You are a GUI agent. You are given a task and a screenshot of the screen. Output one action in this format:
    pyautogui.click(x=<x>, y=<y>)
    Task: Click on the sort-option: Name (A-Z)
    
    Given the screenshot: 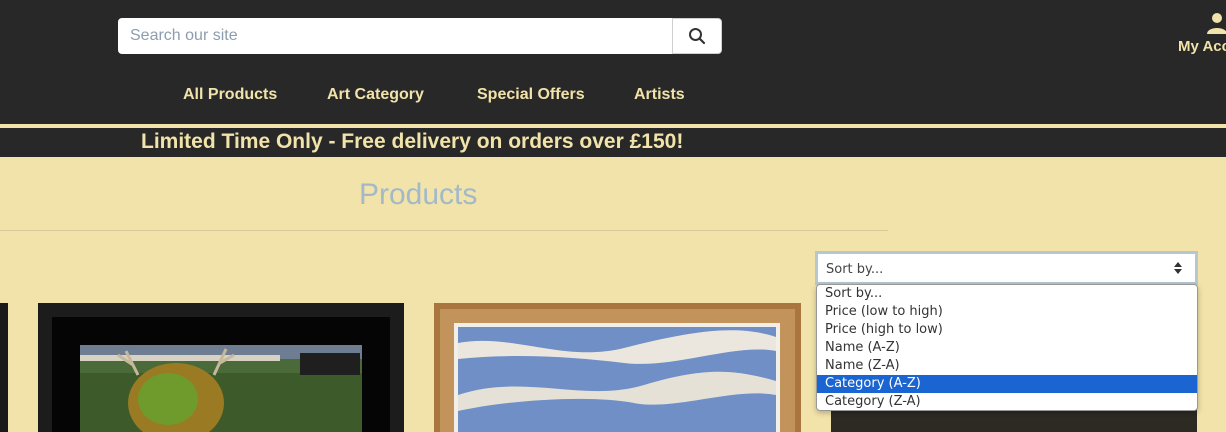 What is the action you would take?
    pyautogui.click(x=1007, y=348)
    